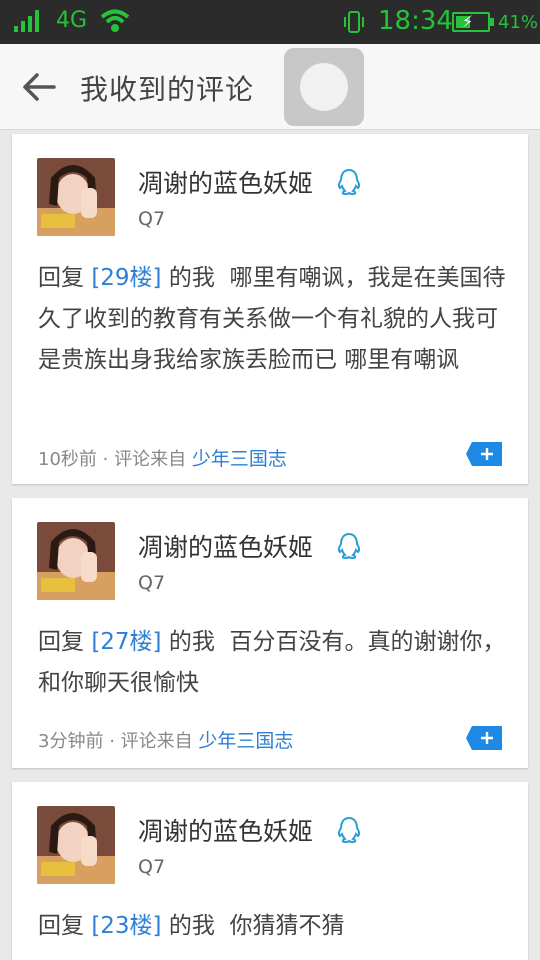 This screenshot has width=540, height=960. Describe the element at coordinates (167, 89) in the screenshot. I see `page-title: 我收到的评论` at that location.